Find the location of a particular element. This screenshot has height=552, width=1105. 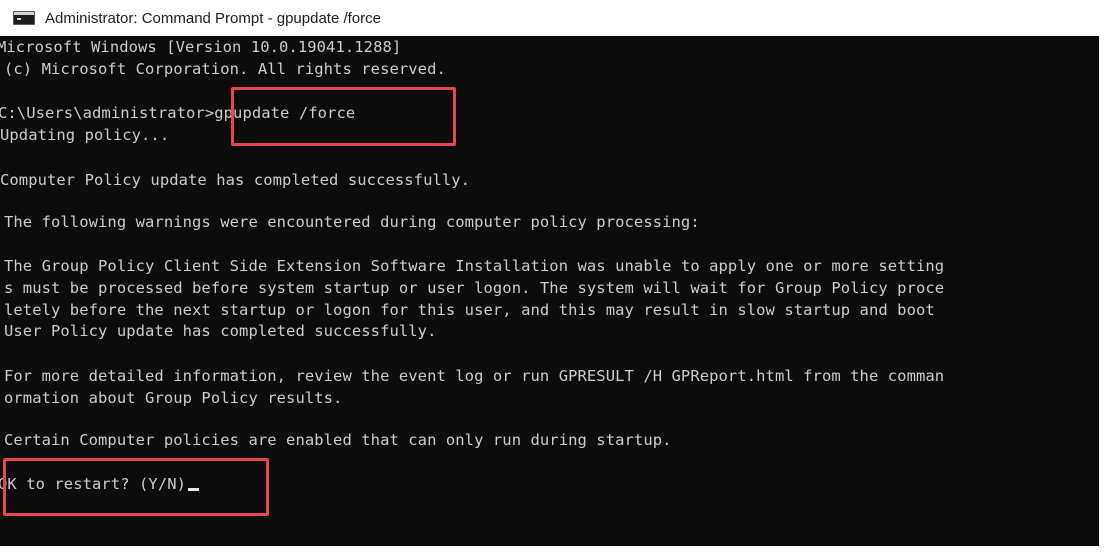

console-prompt-line: OK to restart? (Y/N) is located at coordinates (100, 484).